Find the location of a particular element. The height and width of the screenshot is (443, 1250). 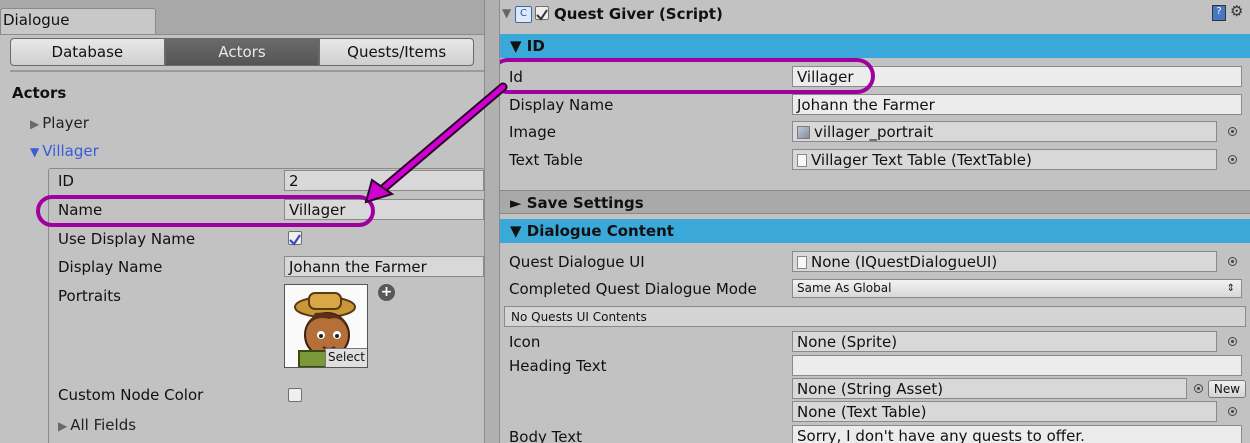

highlight-connector-arrow is located at coordinates (436, 143).